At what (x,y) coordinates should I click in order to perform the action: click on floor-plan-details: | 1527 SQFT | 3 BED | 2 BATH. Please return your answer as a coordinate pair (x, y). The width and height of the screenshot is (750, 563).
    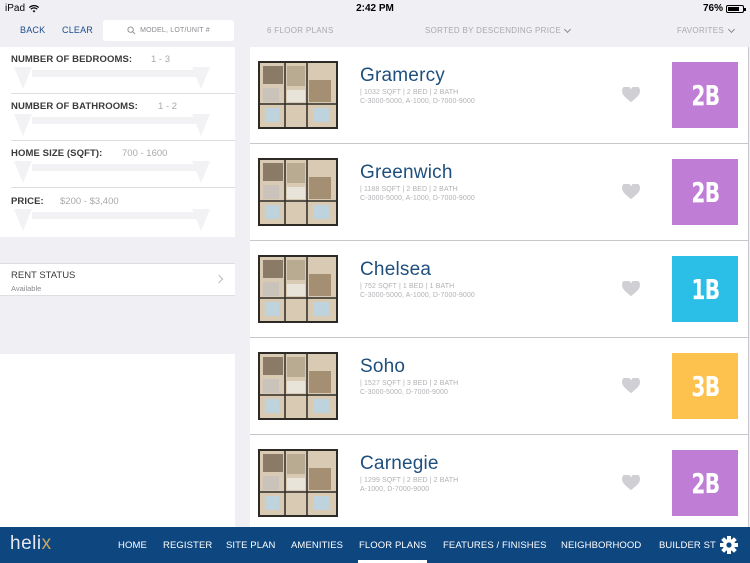
    Looking at the image, I should click on (409, 383).